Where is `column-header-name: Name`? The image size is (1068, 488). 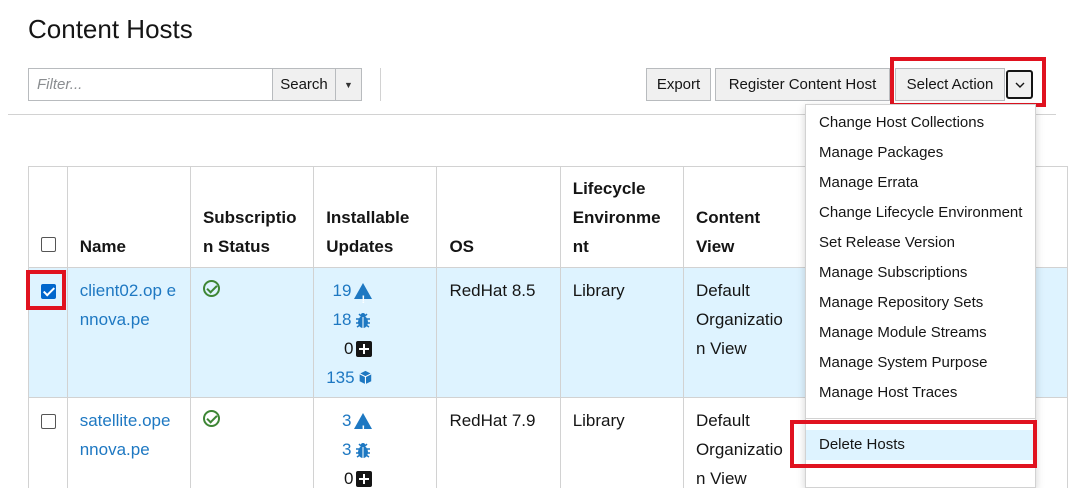 column-header-name: Name is located at coordinates (128, 217).